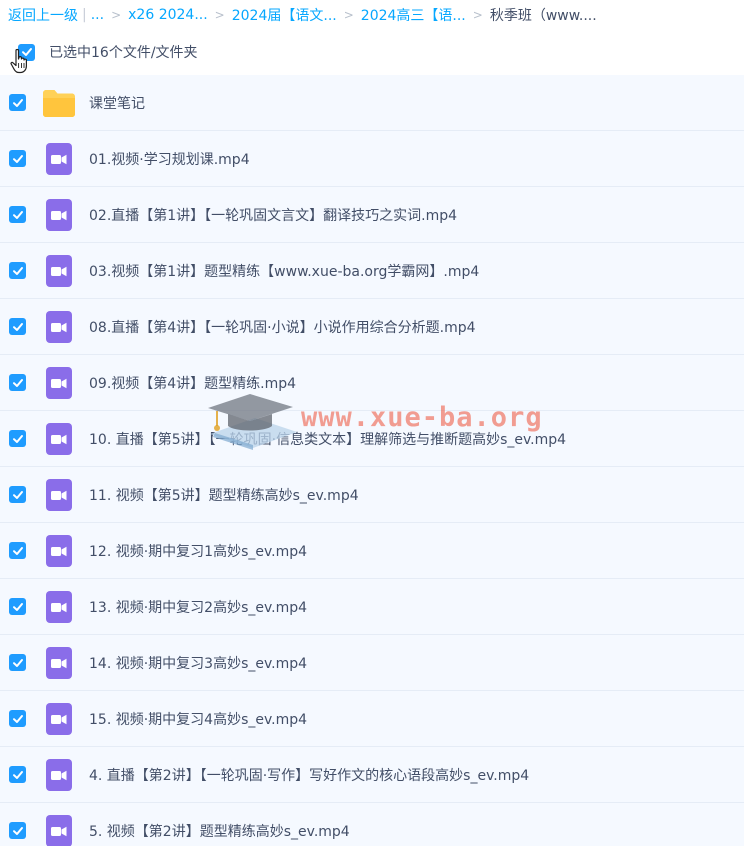  What do you see at coordinates (372, 824) in the screenshot?
I see `file-row: 5. 视频【第2讲】题型精练高妙s_ev.mp4` at bounding box center [372, 824].